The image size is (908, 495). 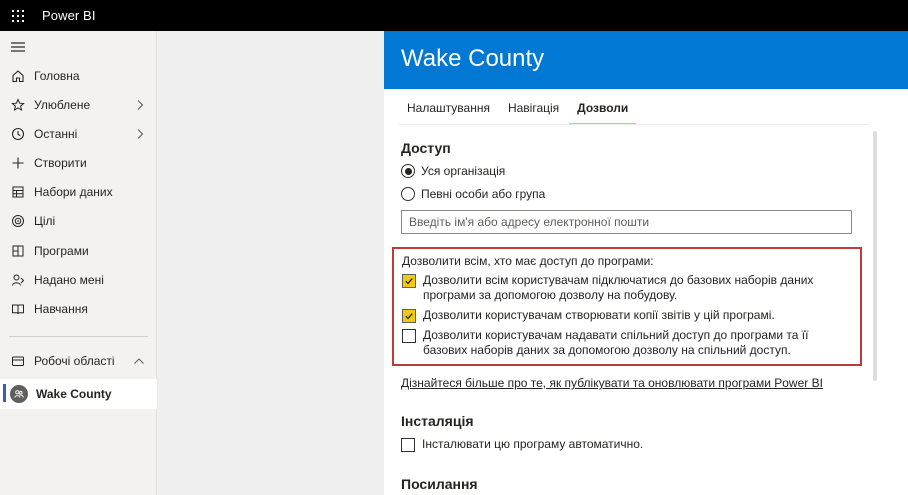 I want to click on dataset-icon, so click(x=18, y=192).